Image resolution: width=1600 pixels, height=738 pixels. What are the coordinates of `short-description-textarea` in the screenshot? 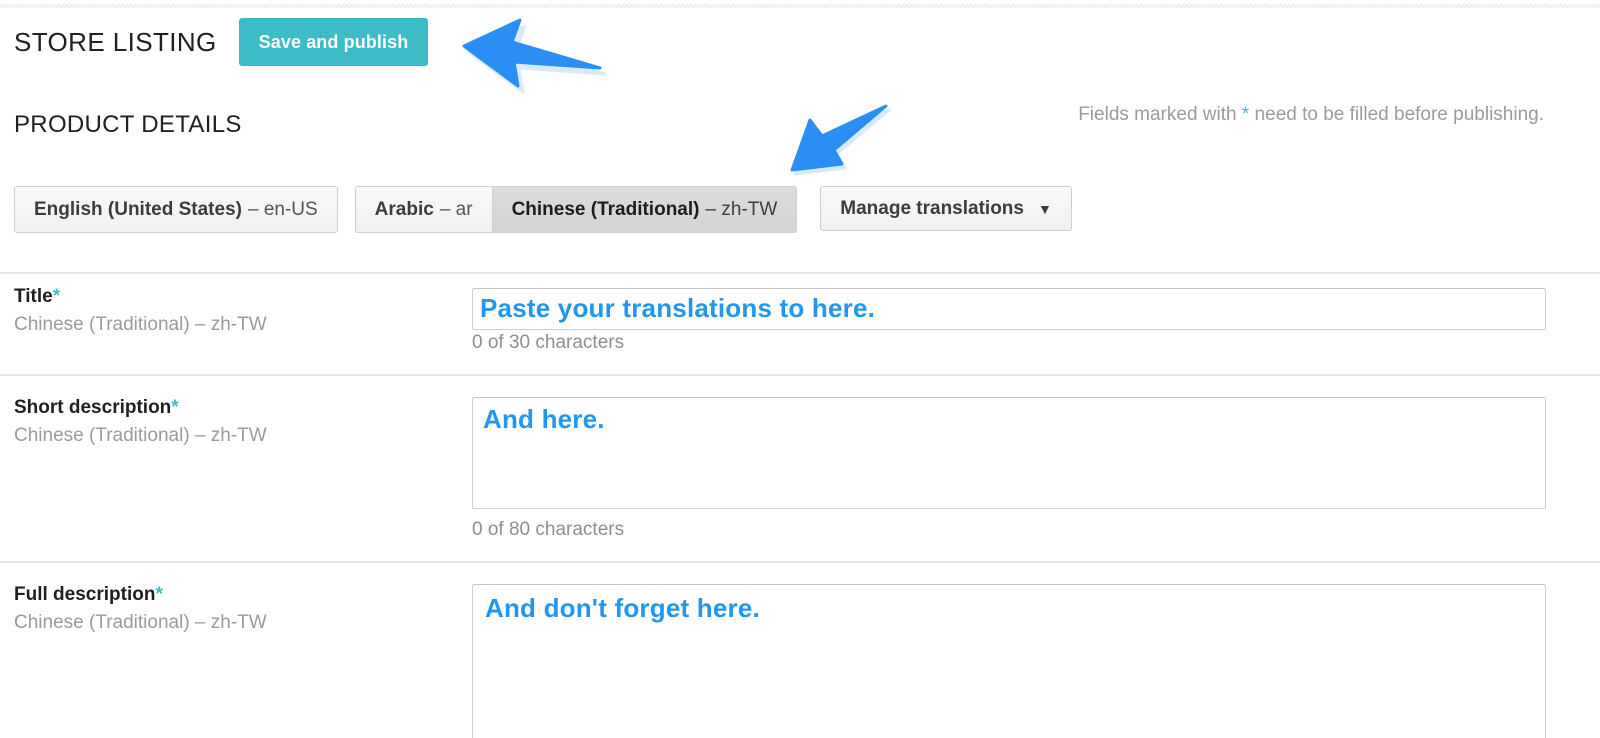 It's located at (1009, 453).